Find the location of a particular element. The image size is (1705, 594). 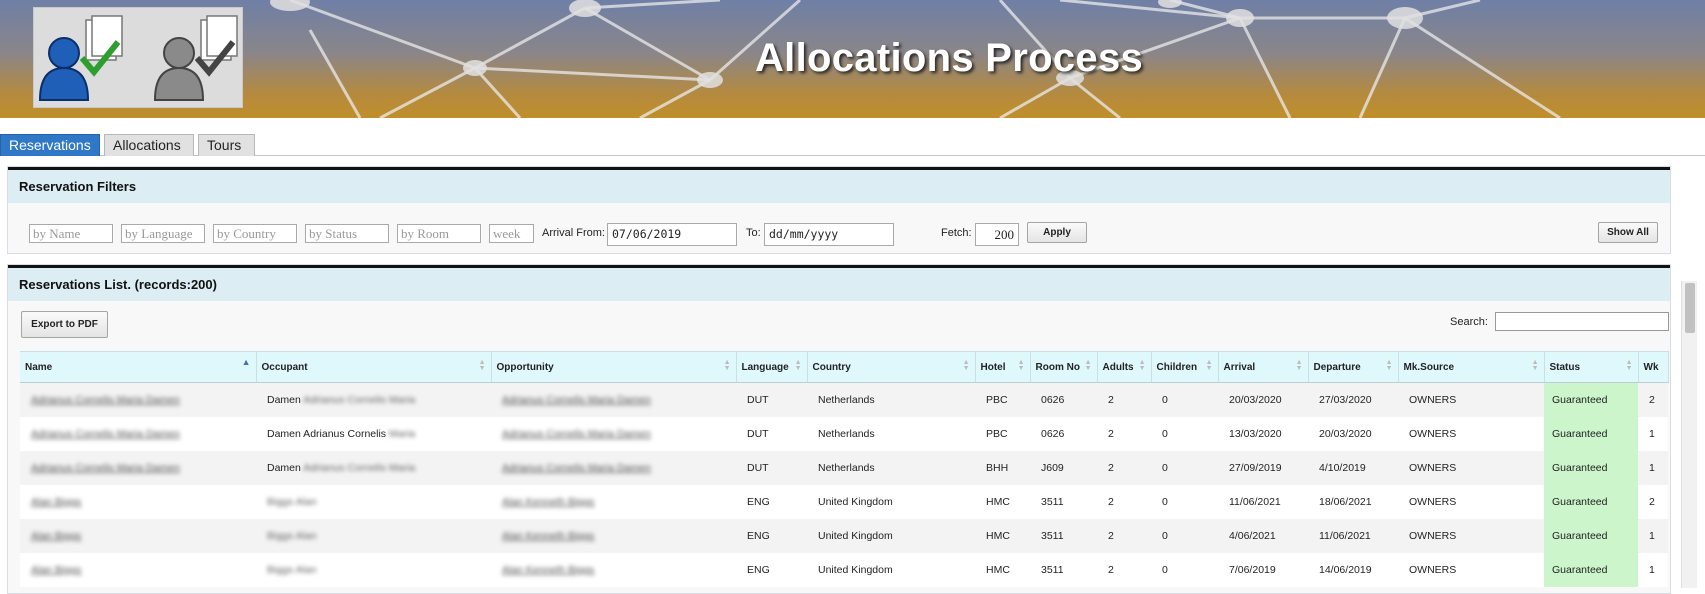

filter-week-input: week is located at coordinates (511, 233).